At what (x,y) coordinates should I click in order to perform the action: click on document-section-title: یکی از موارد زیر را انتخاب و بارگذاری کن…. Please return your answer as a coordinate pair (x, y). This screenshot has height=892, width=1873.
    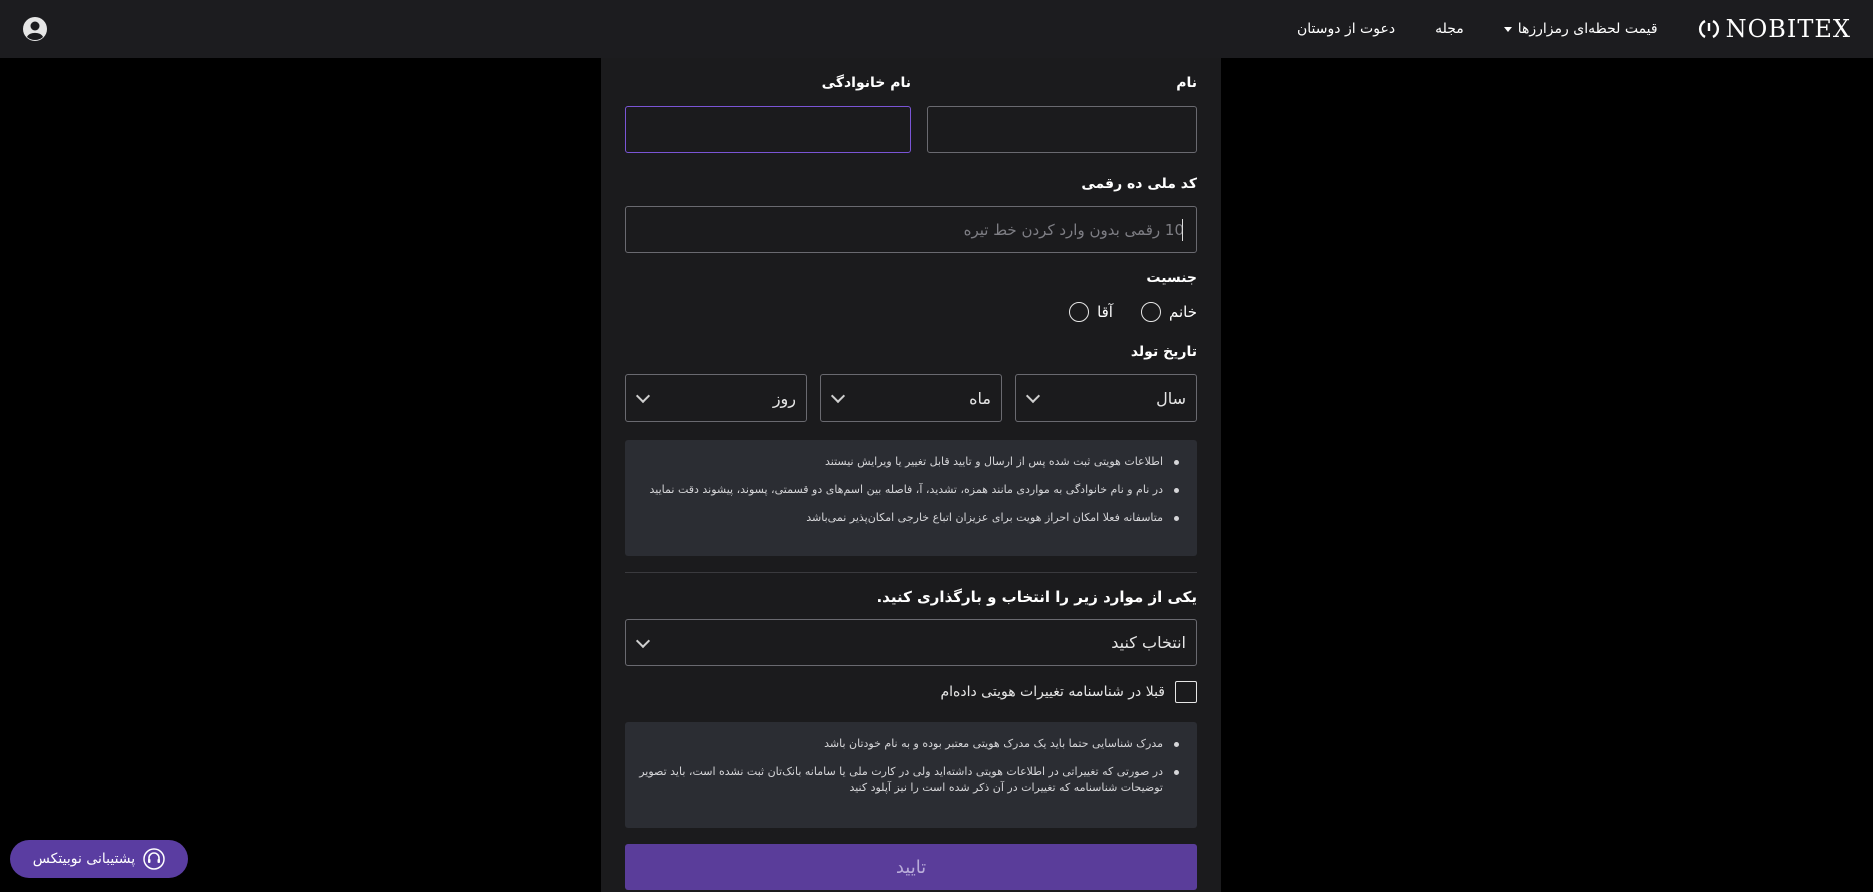
    Looking at the image, I should click on (1036, 597).